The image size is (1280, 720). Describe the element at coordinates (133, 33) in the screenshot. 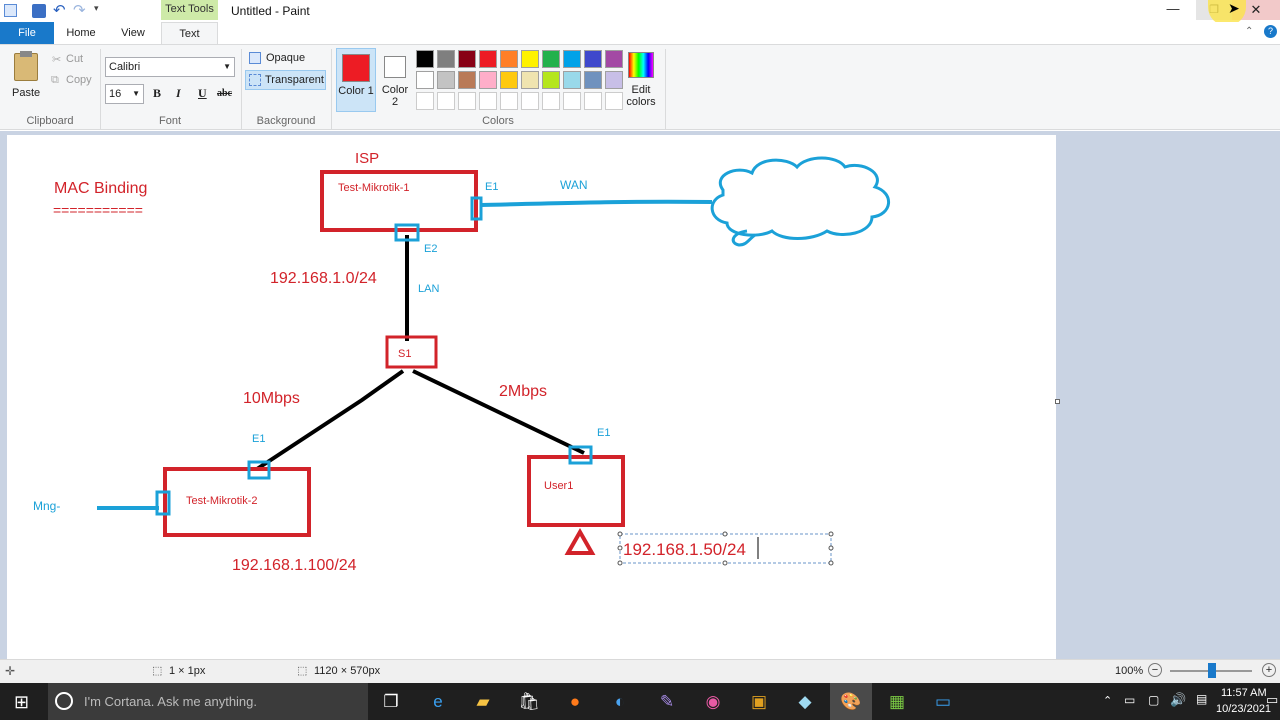

I see `tab-view: View` at that location.